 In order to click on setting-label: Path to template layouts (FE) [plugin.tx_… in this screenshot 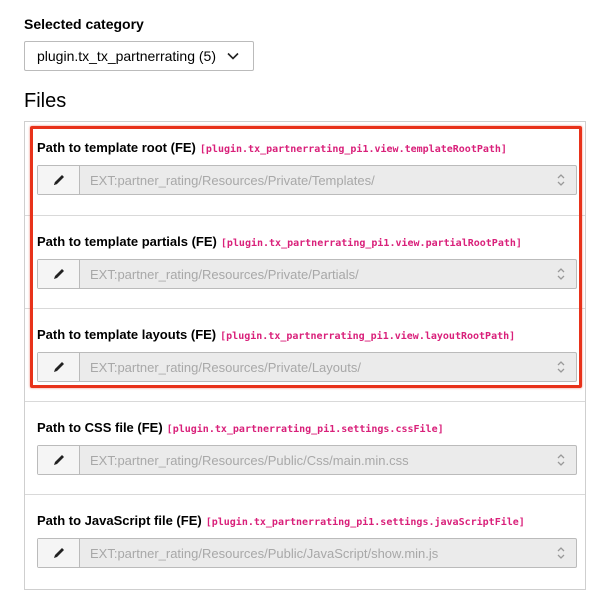, I will do `click(276, 334)`.